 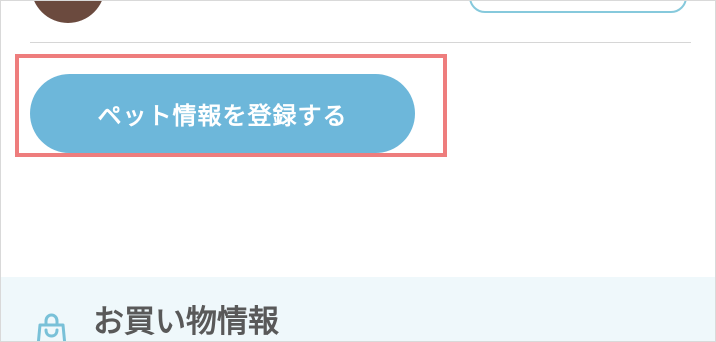 What do you see at coordinates (68, 12) in the screenshot?
I see `user-avatar` at bounding box center [68, 12].